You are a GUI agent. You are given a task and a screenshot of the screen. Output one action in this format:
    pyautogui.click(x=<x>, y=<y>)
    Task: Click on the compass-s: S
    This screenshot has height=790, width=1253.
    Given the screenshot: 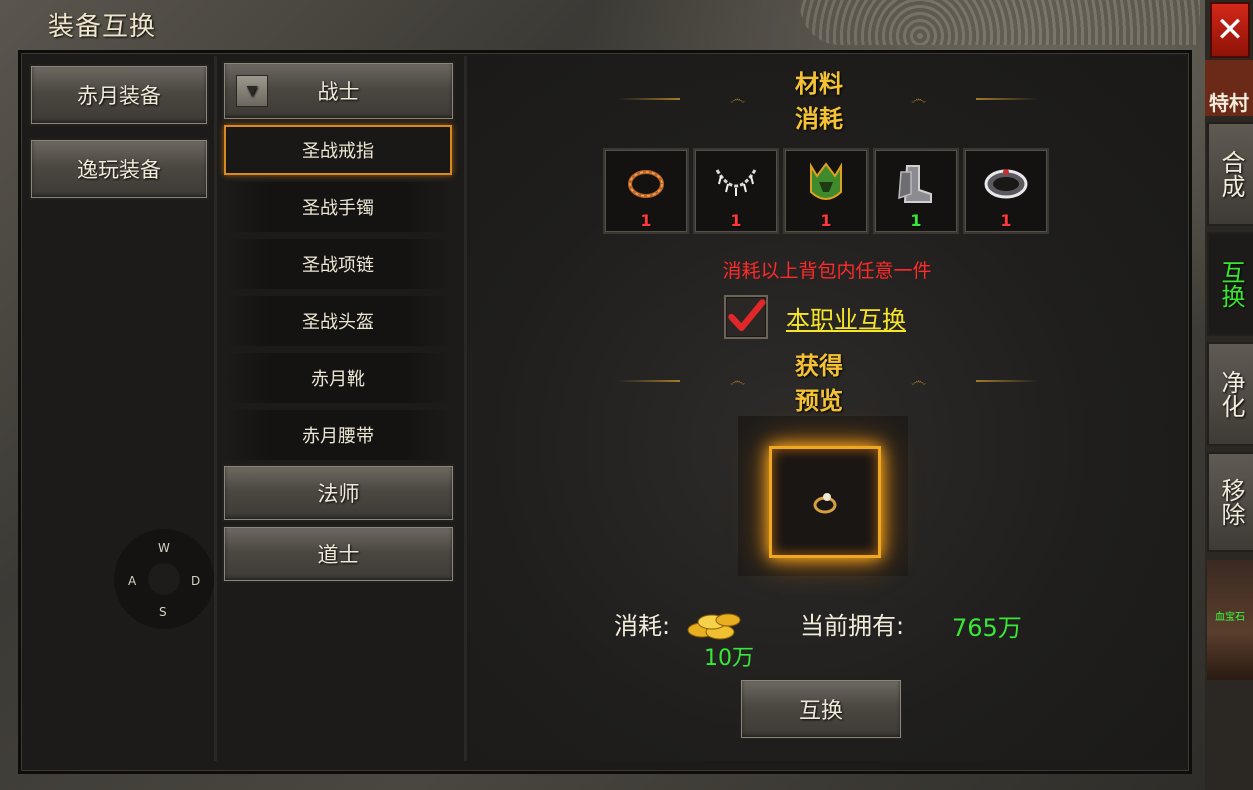 What is the action you would take?
    pyautogui.click(x=163, y=612)
    